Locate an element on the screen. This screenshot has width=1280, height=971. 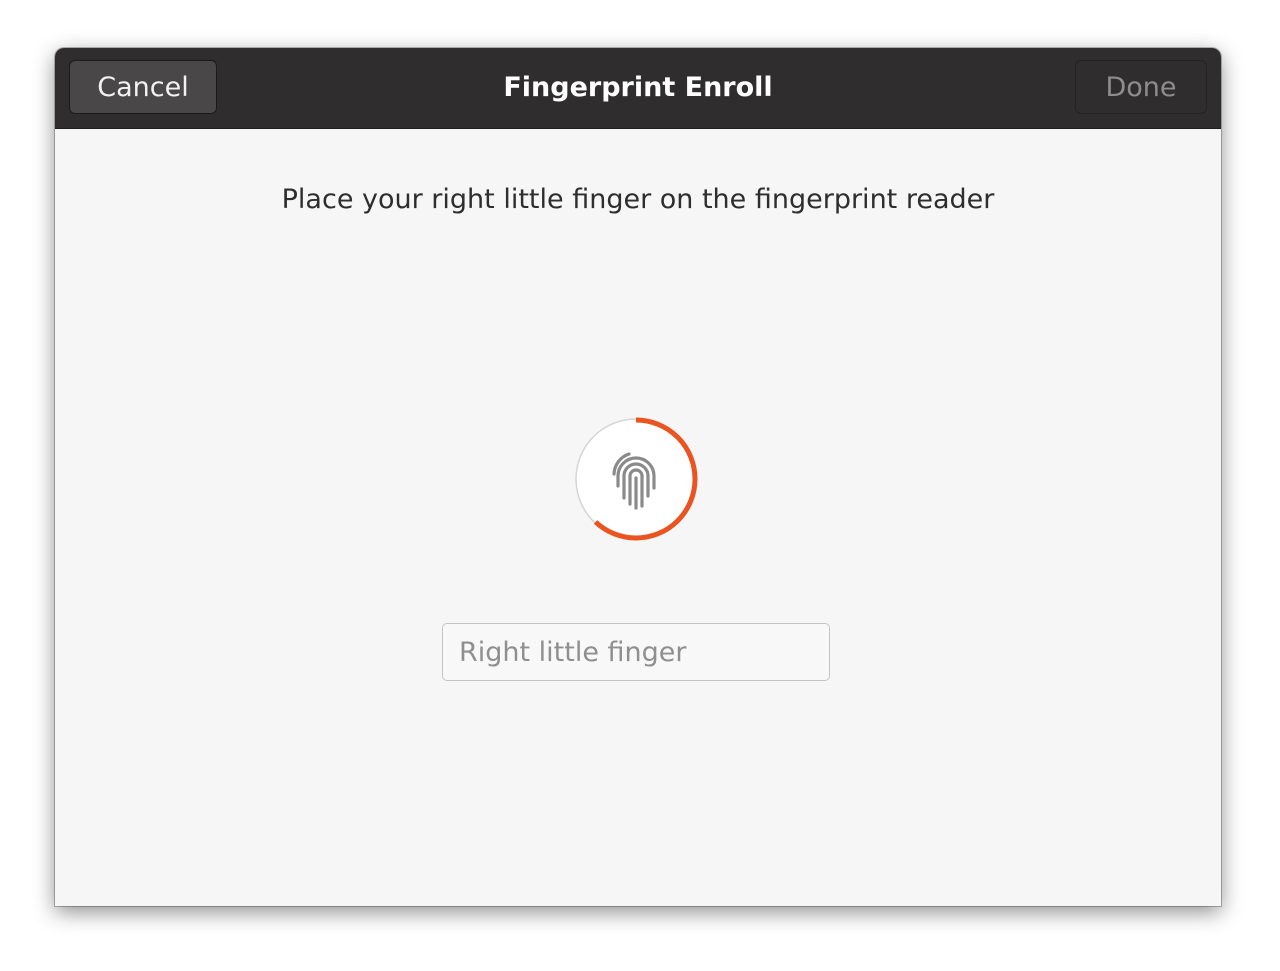
done-button: Done is located at coordinates (1141, 87).